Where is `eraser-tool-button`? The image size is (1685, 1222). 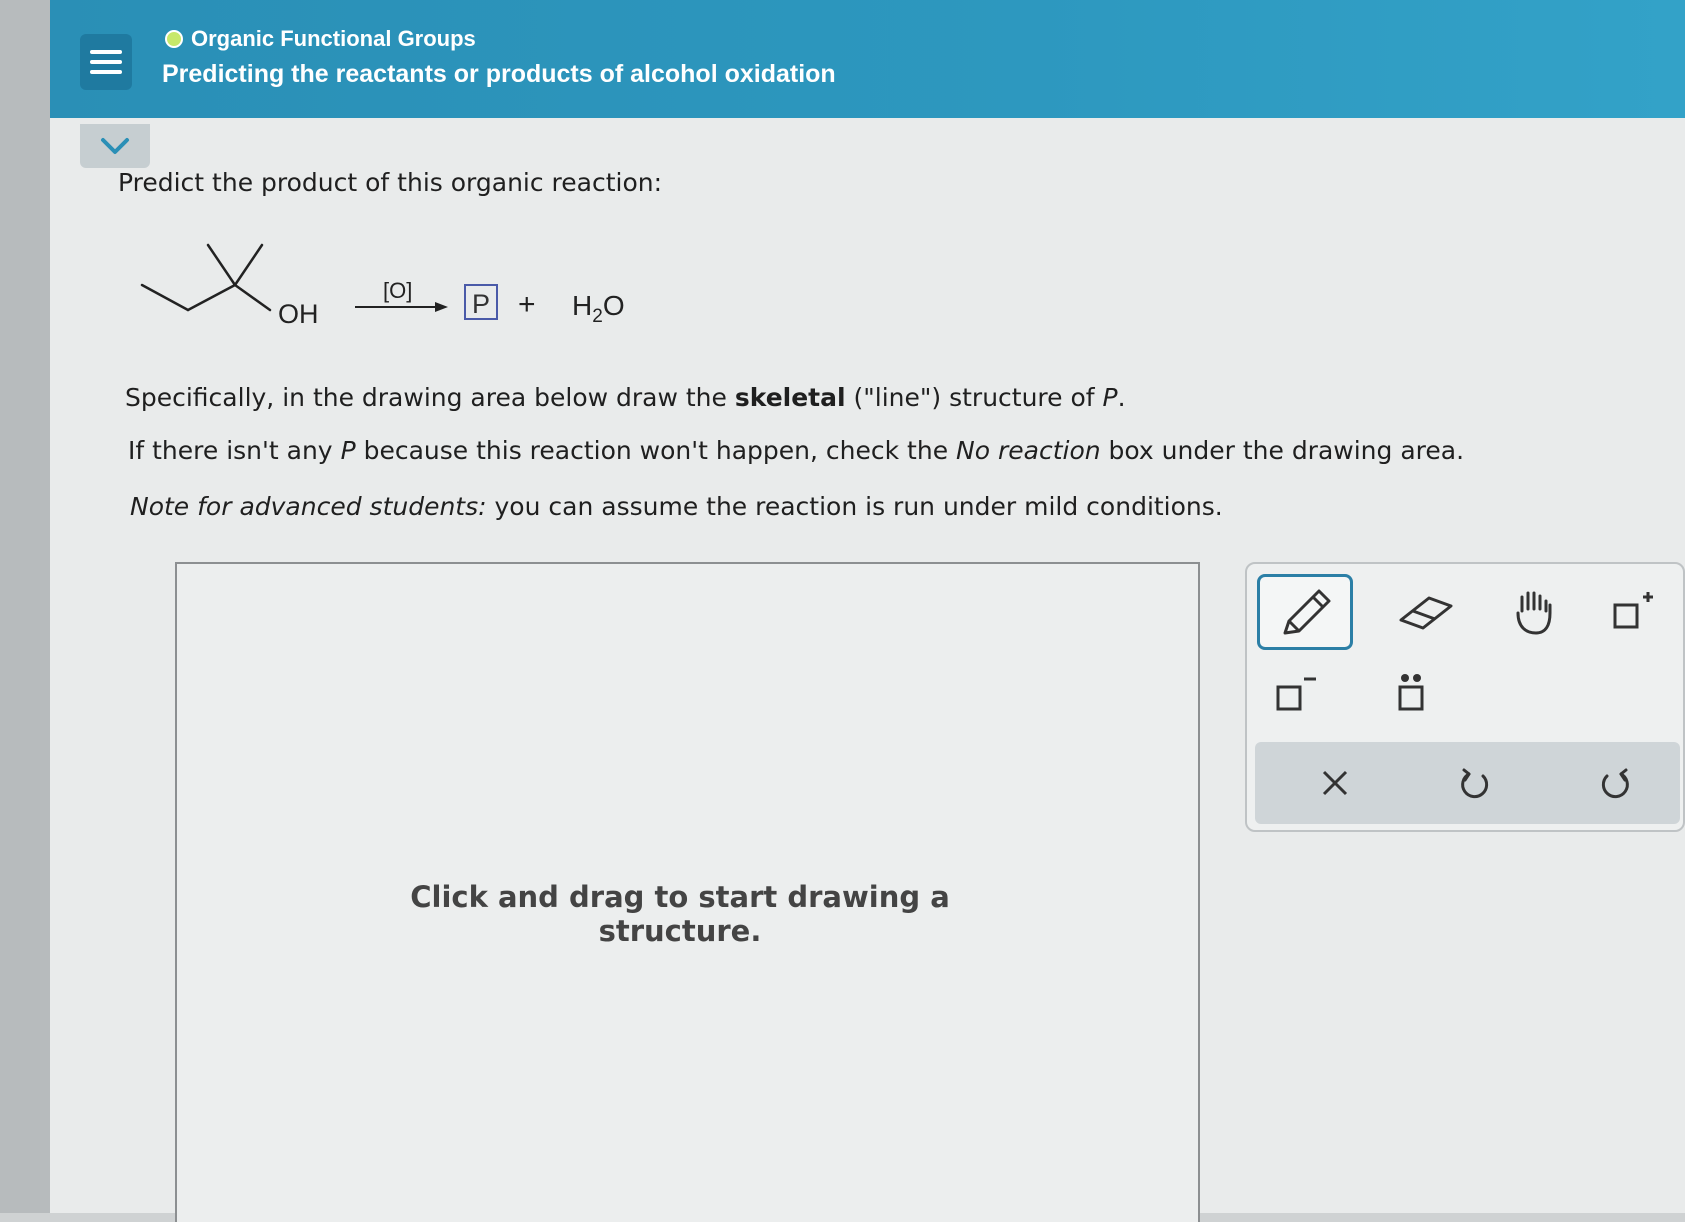
eraser-tool-button is located at coordinates (1425, 612).